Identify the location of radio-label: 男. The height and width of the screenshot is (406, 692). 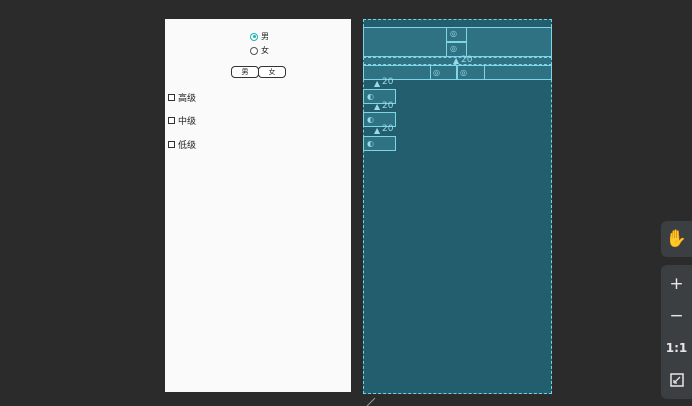
(265, 36).